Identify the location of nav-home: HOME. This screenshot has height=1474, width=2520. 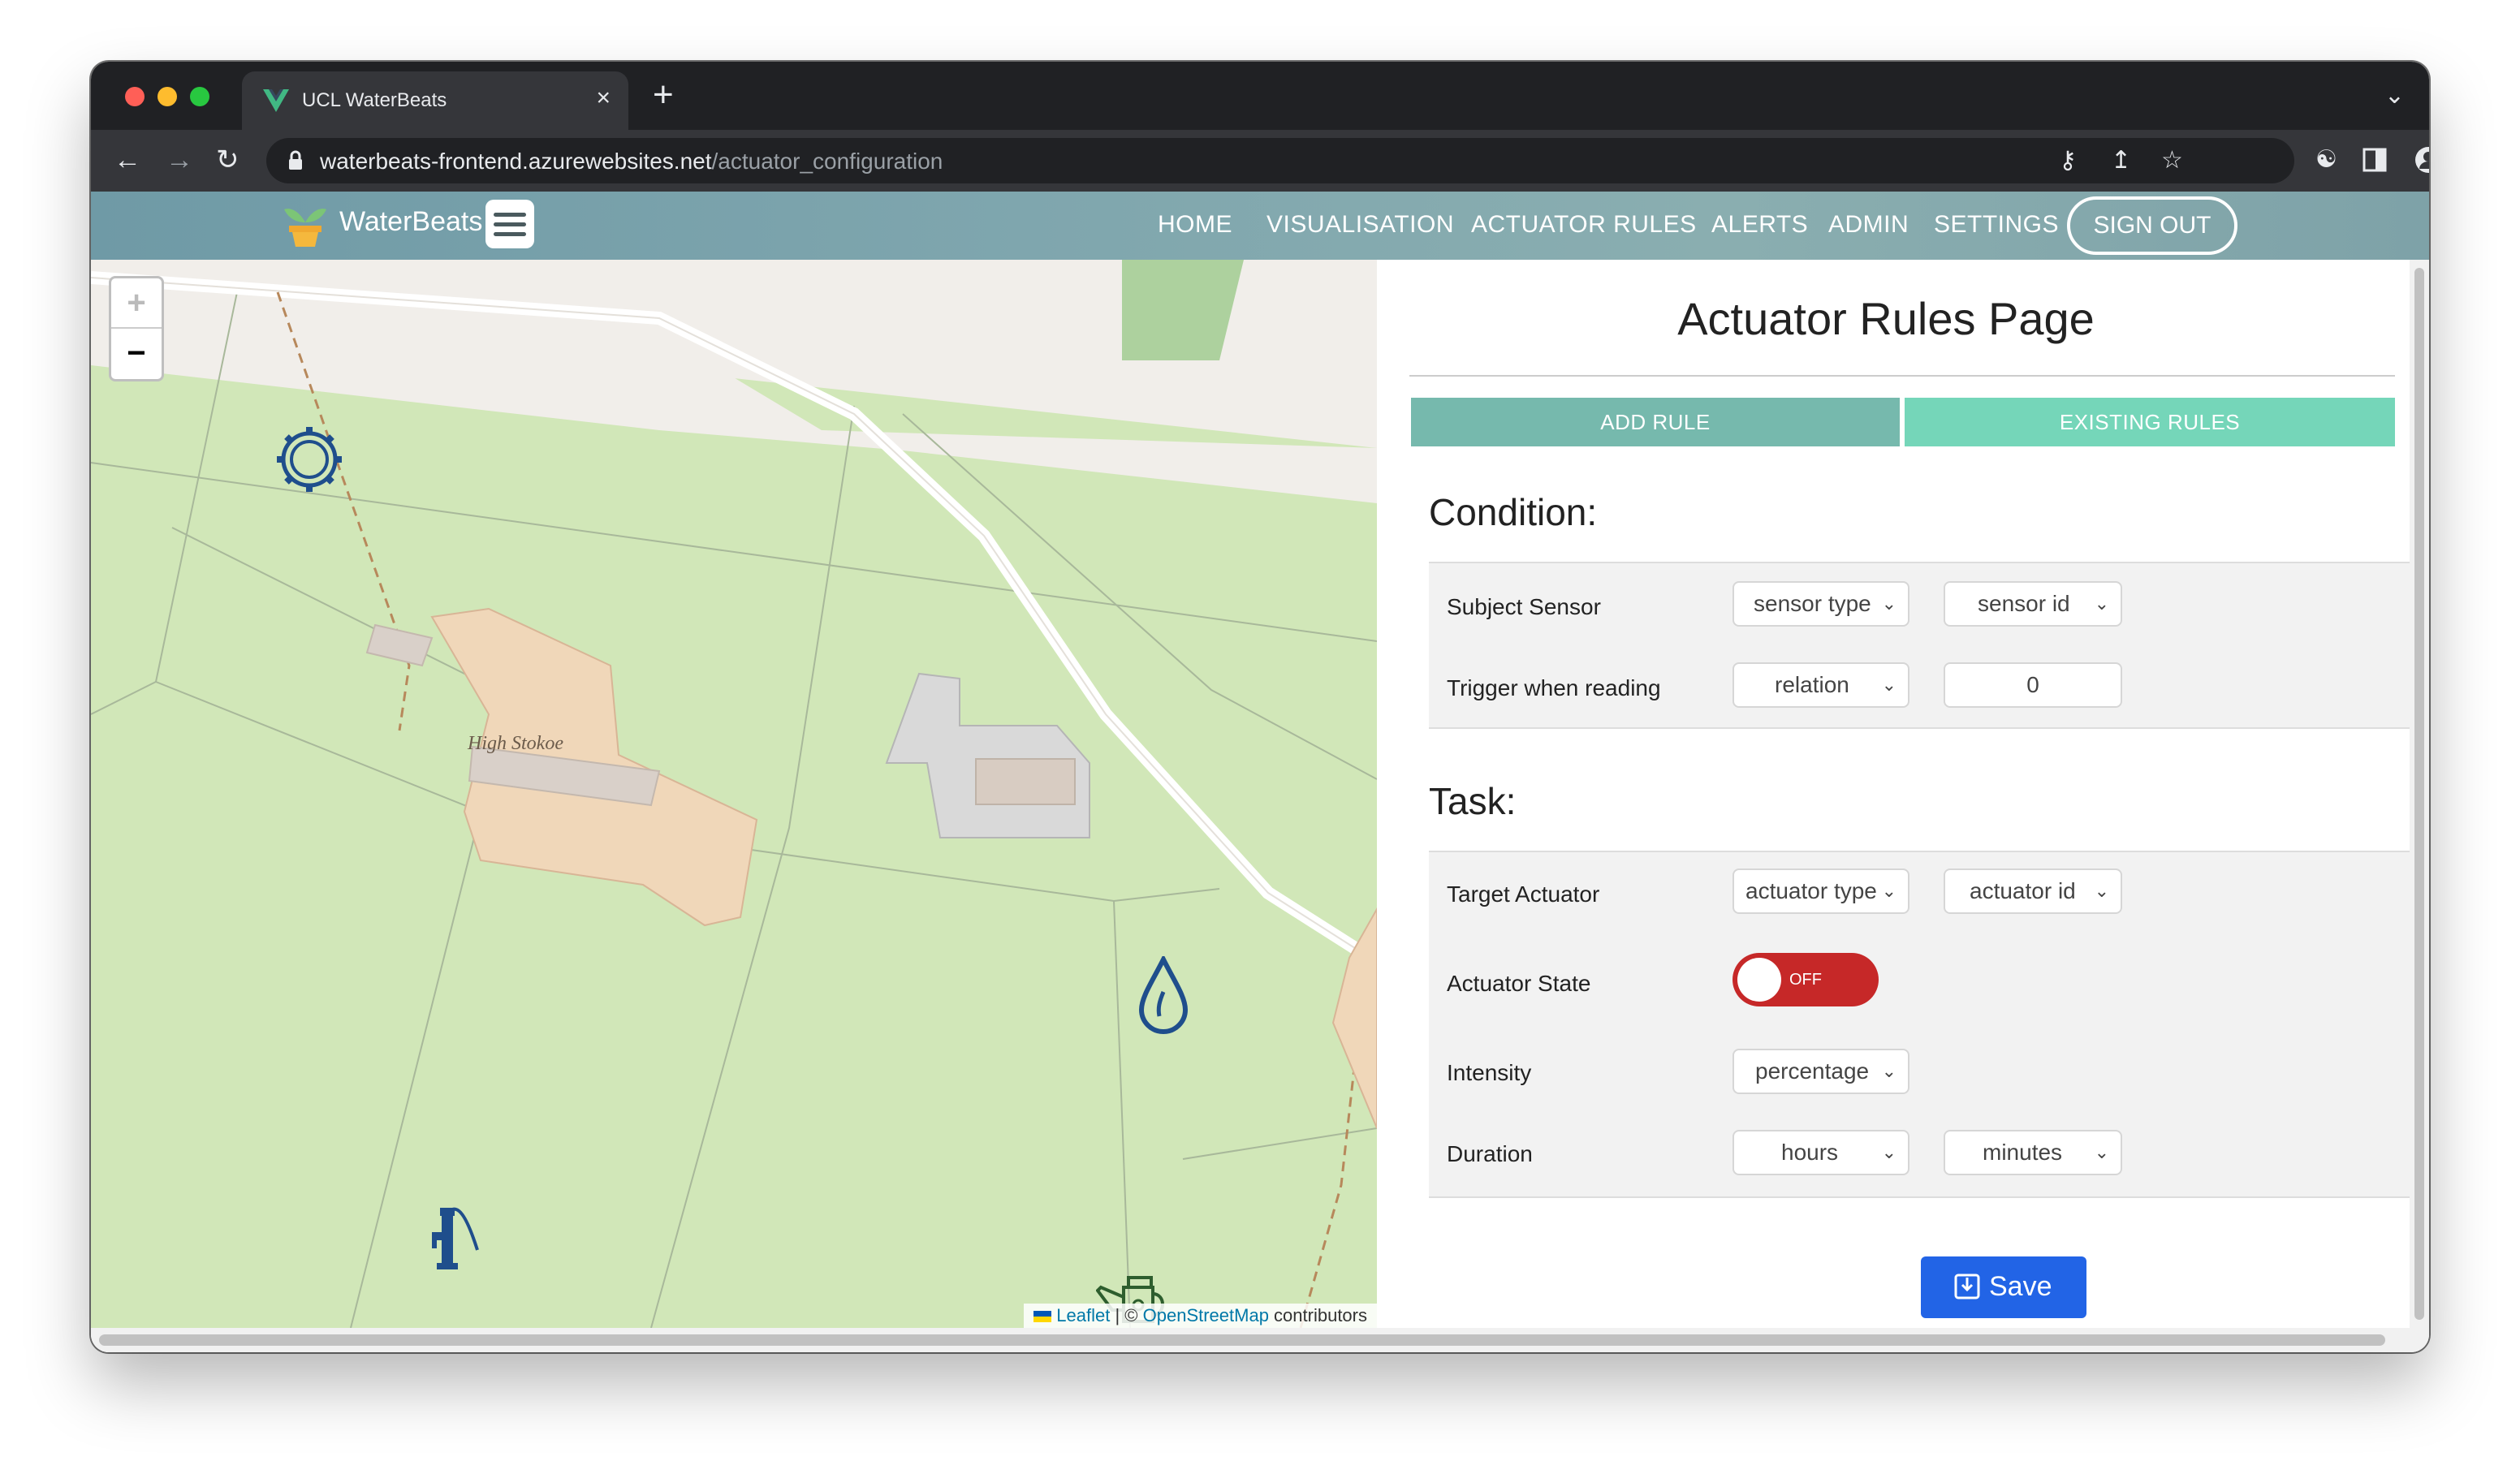
(1195, 225).